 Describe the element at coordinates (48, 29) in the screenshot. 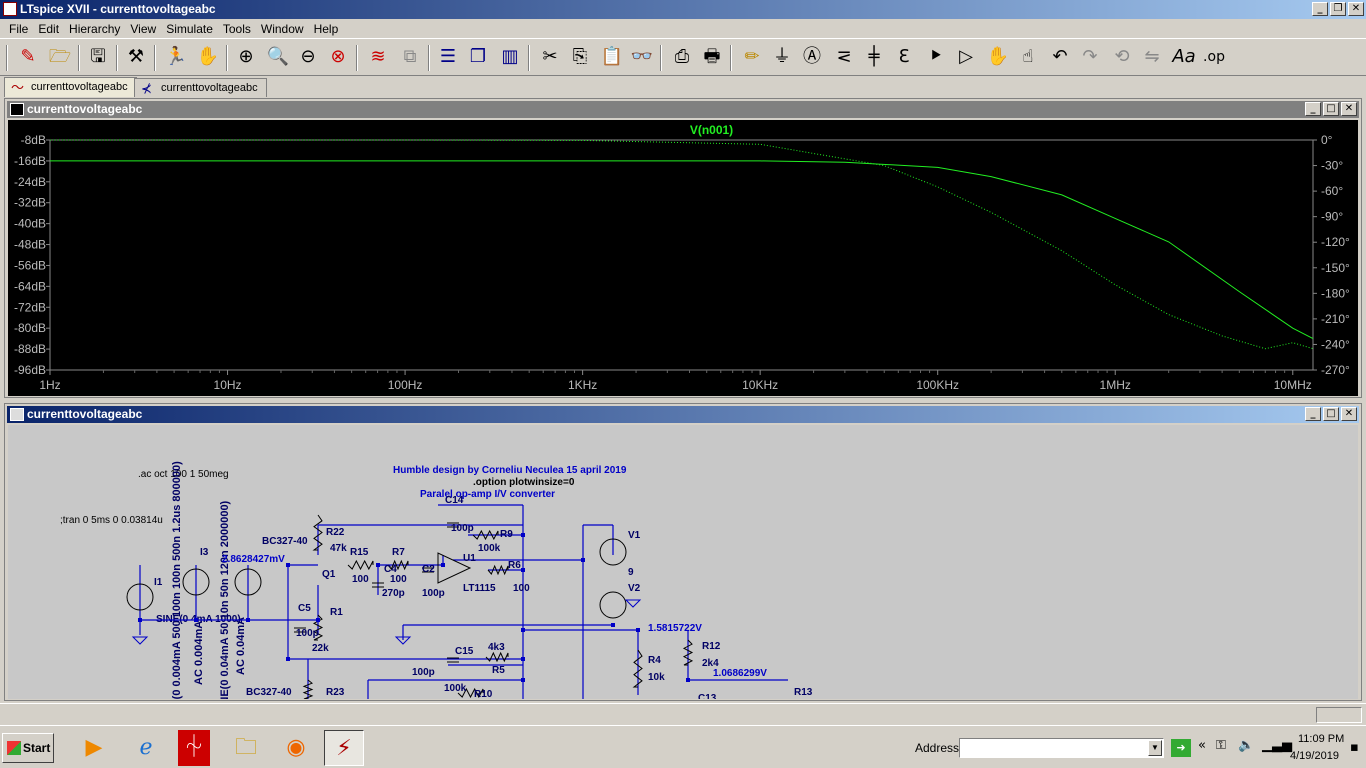

I see `menu-edit: Edit` at that location.